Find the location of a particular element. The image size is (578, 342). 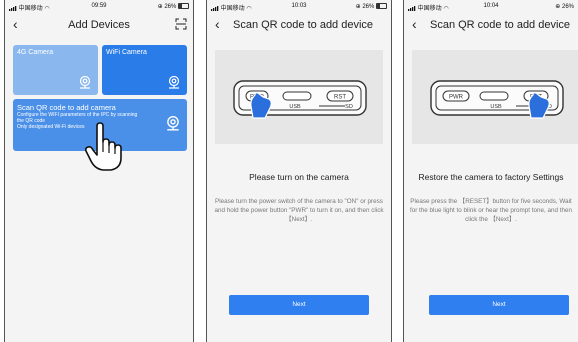

card-4g-camera-label: 4G Camera is located at coordinates (35, 52).